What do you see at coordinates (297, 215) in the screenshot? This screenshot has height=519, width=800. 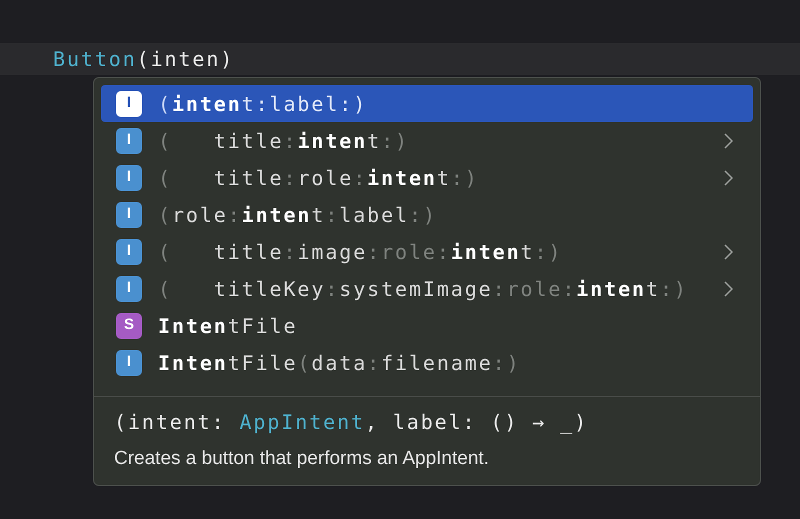 I see `completion-text: (role:inten t:label:)` at bounding box center [297, 215].